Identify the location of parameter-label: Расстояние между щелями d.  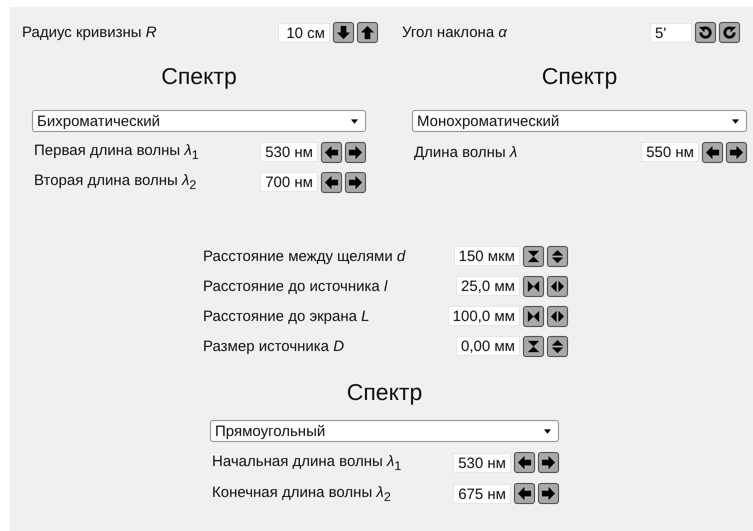
(304, 256).